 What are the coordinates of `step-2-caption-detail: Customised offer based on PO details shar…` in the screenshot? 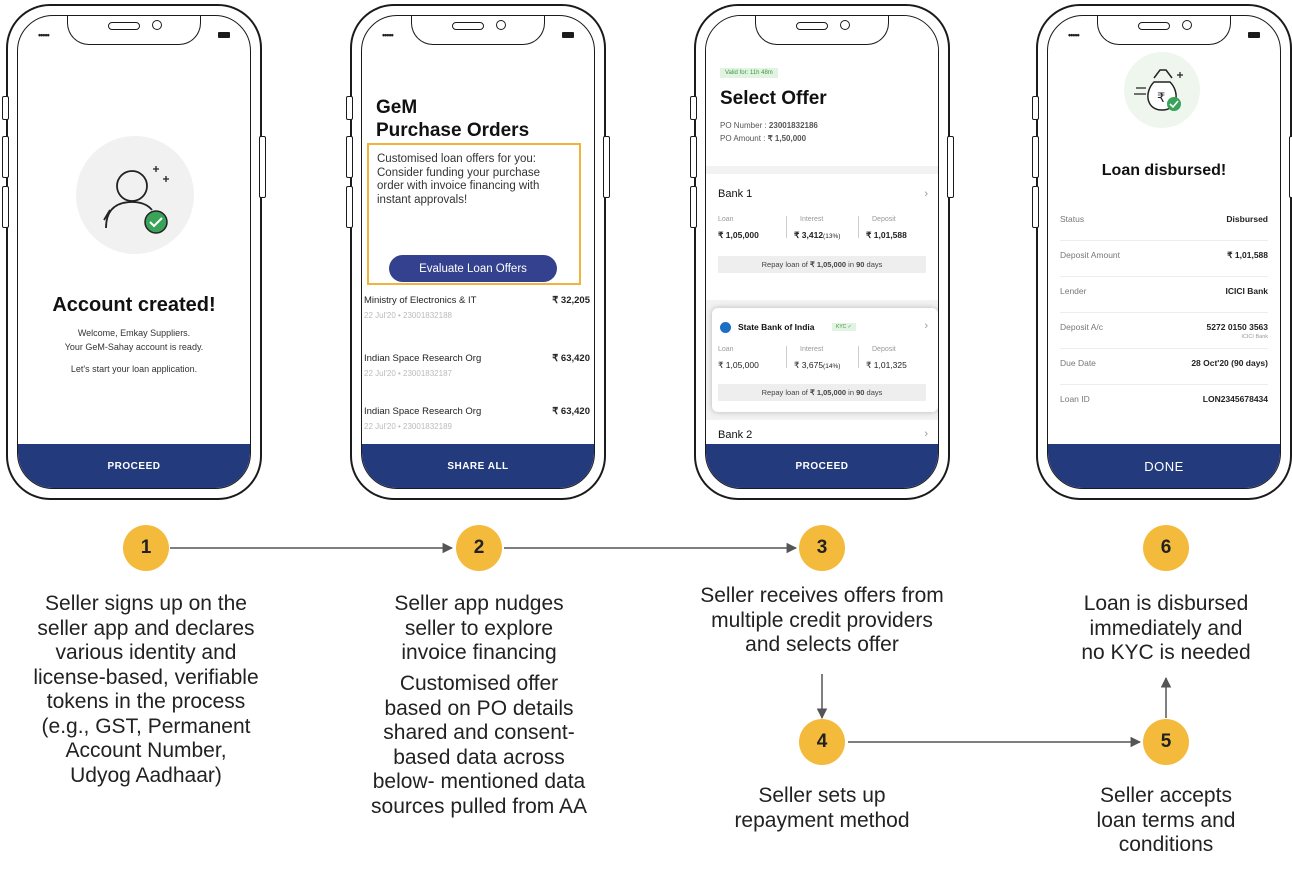 It's located at (479, 745).